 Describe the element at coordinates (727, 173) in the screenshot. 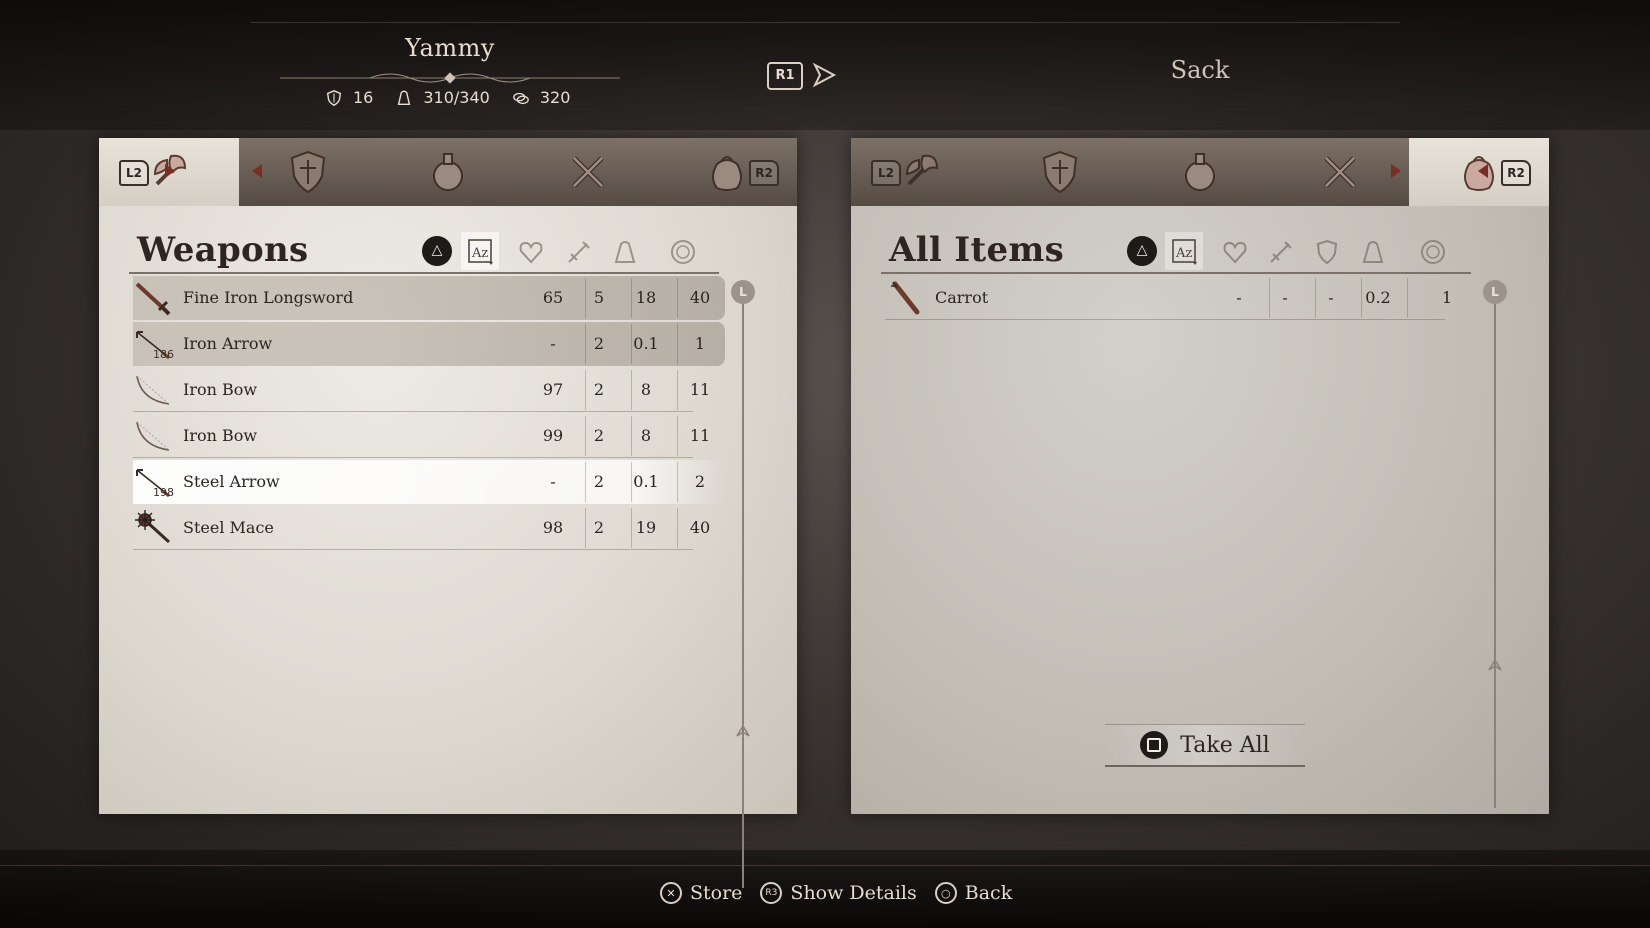

I see `food-sack-icon` at that location.